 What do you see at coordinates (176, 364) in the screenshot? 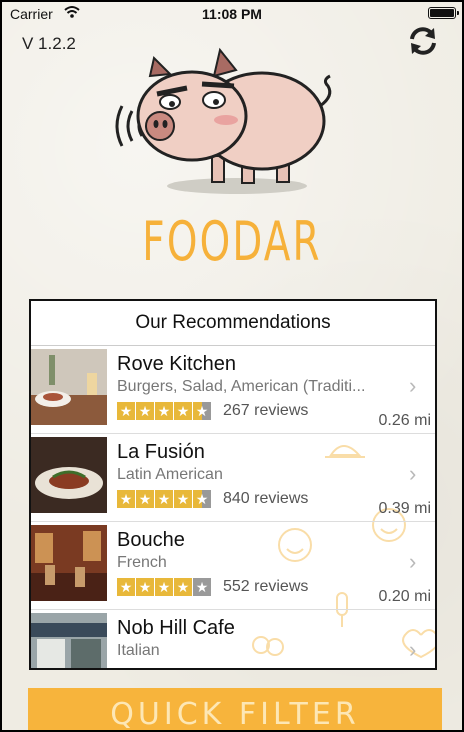
I see `restaurant-name: Rove Kitchen` at bounding box center [176, 364].